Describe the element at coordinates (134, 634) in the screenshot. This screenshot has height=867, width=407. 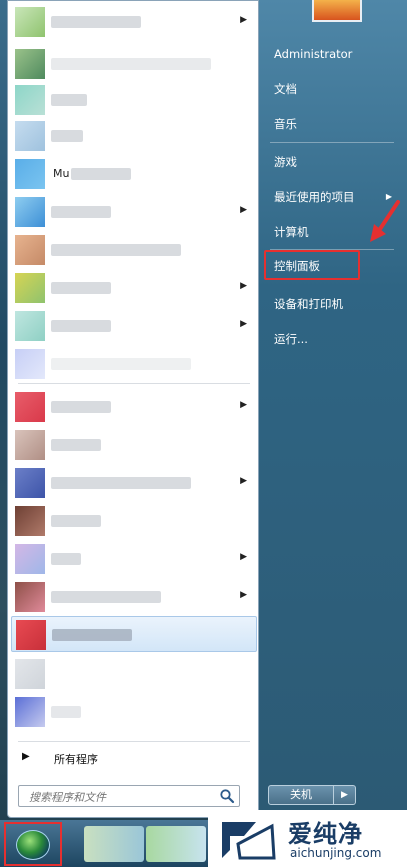
I see `program-item-selected` at that location.